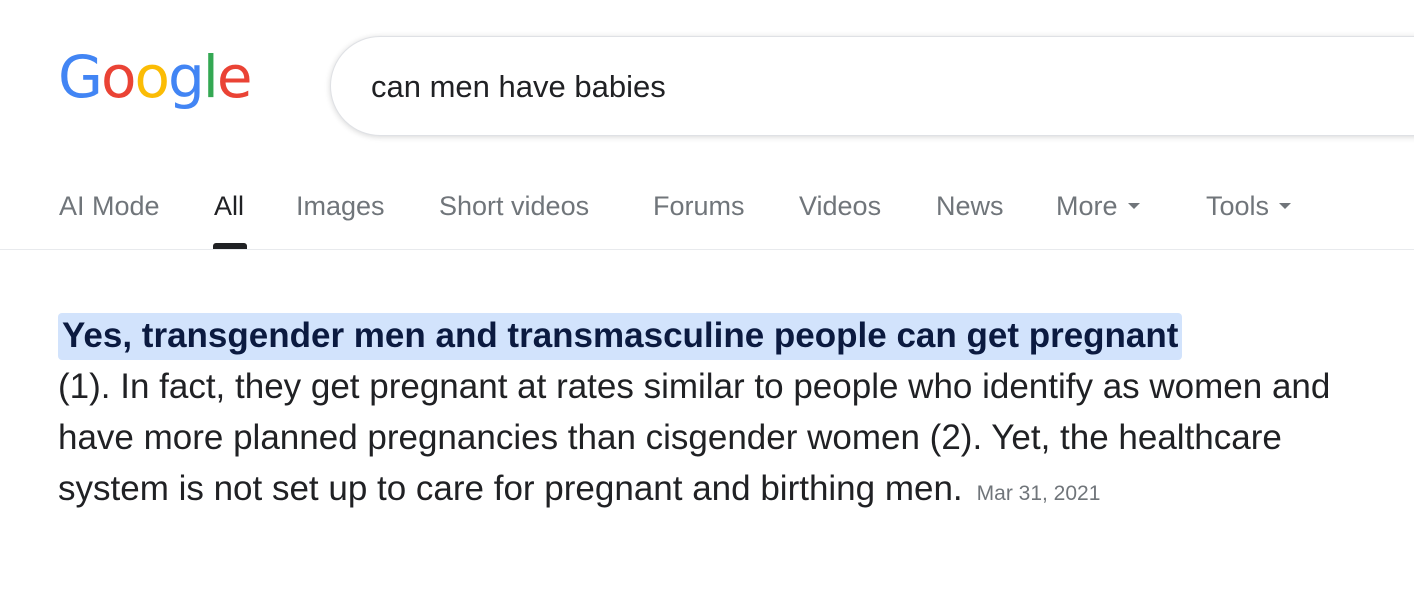  I want to click on tab-news: News, so click(970, 206).